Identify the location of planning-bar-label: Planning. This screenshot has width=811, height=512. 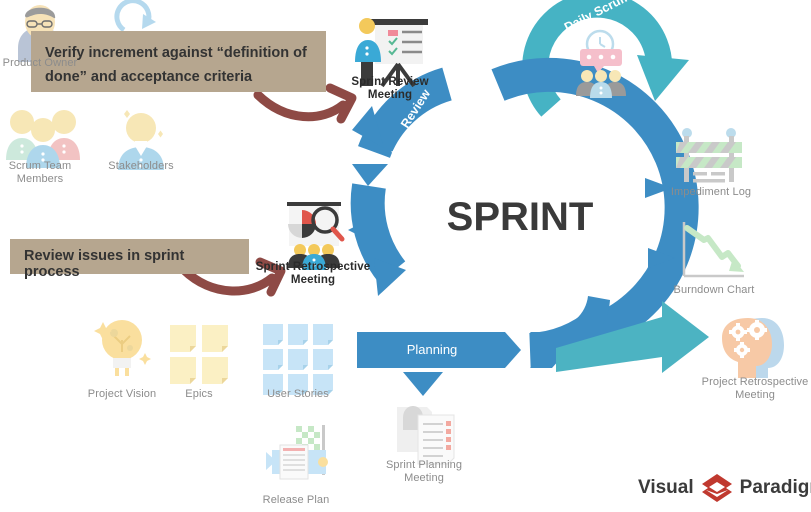
(432, 349).